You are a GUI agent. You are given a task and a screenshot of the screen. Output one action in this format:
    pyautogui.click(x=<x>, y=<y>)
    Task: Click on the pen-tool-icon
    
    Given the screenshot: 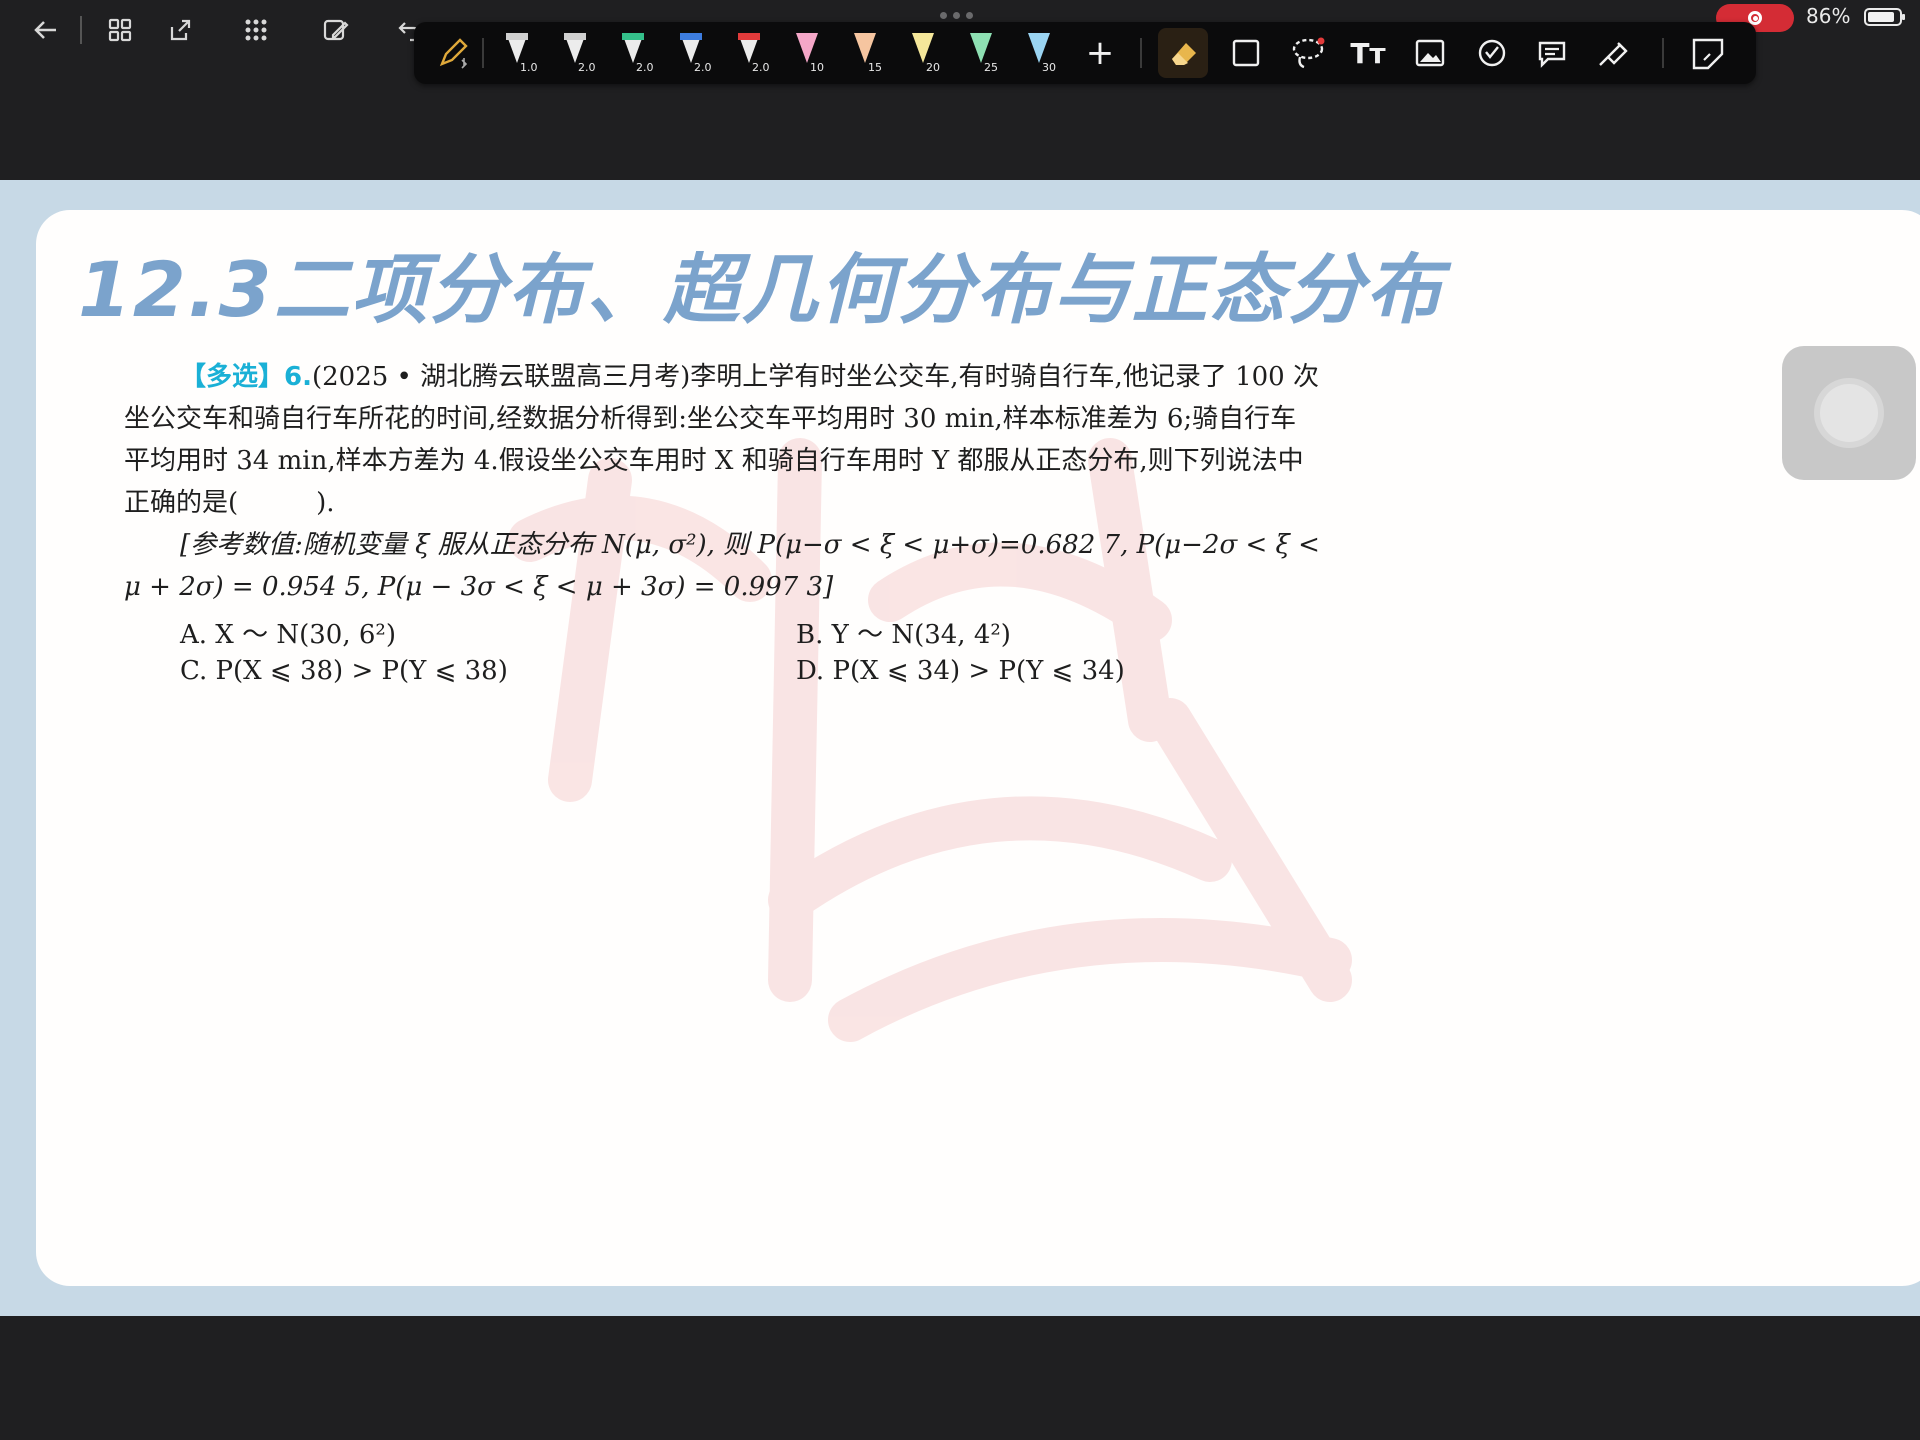 What is the action you would take?
    pyautogui.click(x=453, y=53)
    